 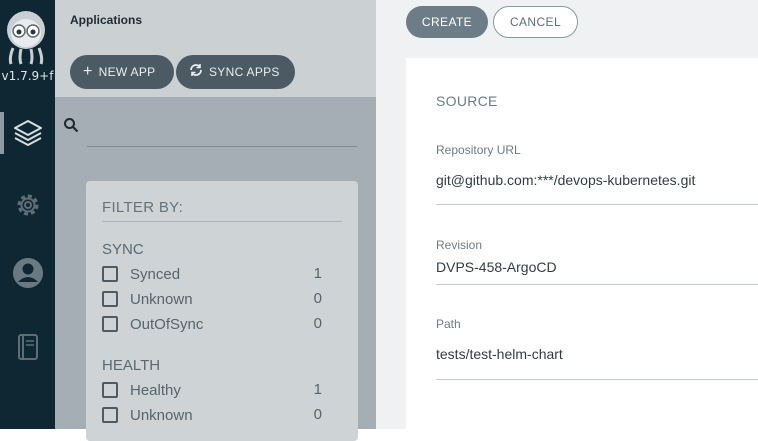 I want to click on source-heading: SOURCE, so click(x=467, y=101).